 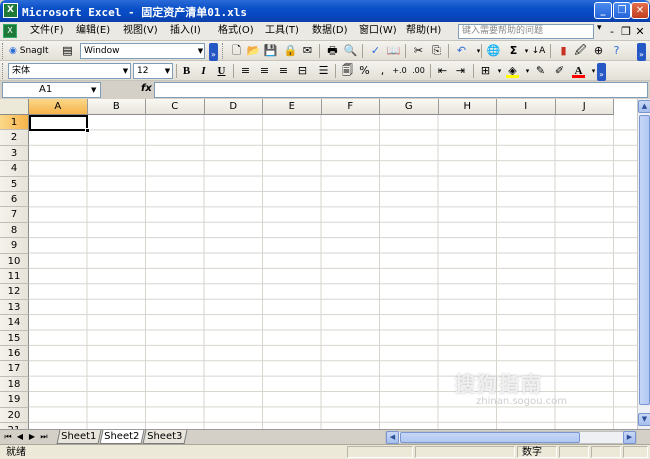 What do you see at coordinates (186, 71) in the screenshot?
I see `bold-button: B` at bounding box center [186, 71].